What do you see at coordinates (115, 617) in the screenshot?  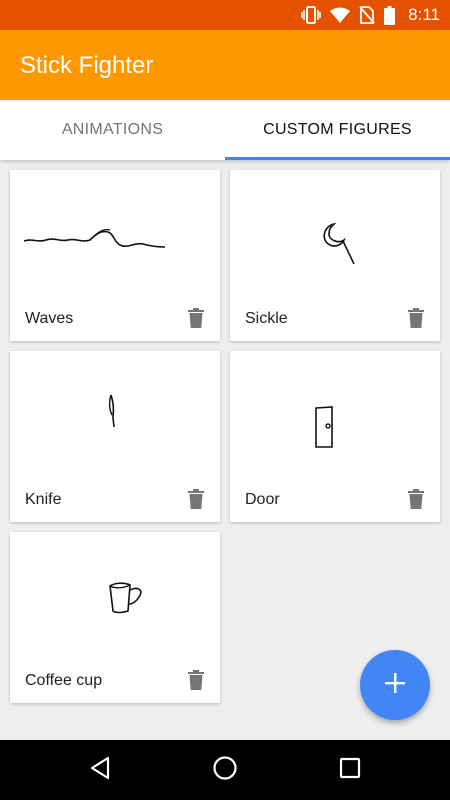 I see `figure-card-coffee-cup: Coffee cup` at bounding box center [115, 617].